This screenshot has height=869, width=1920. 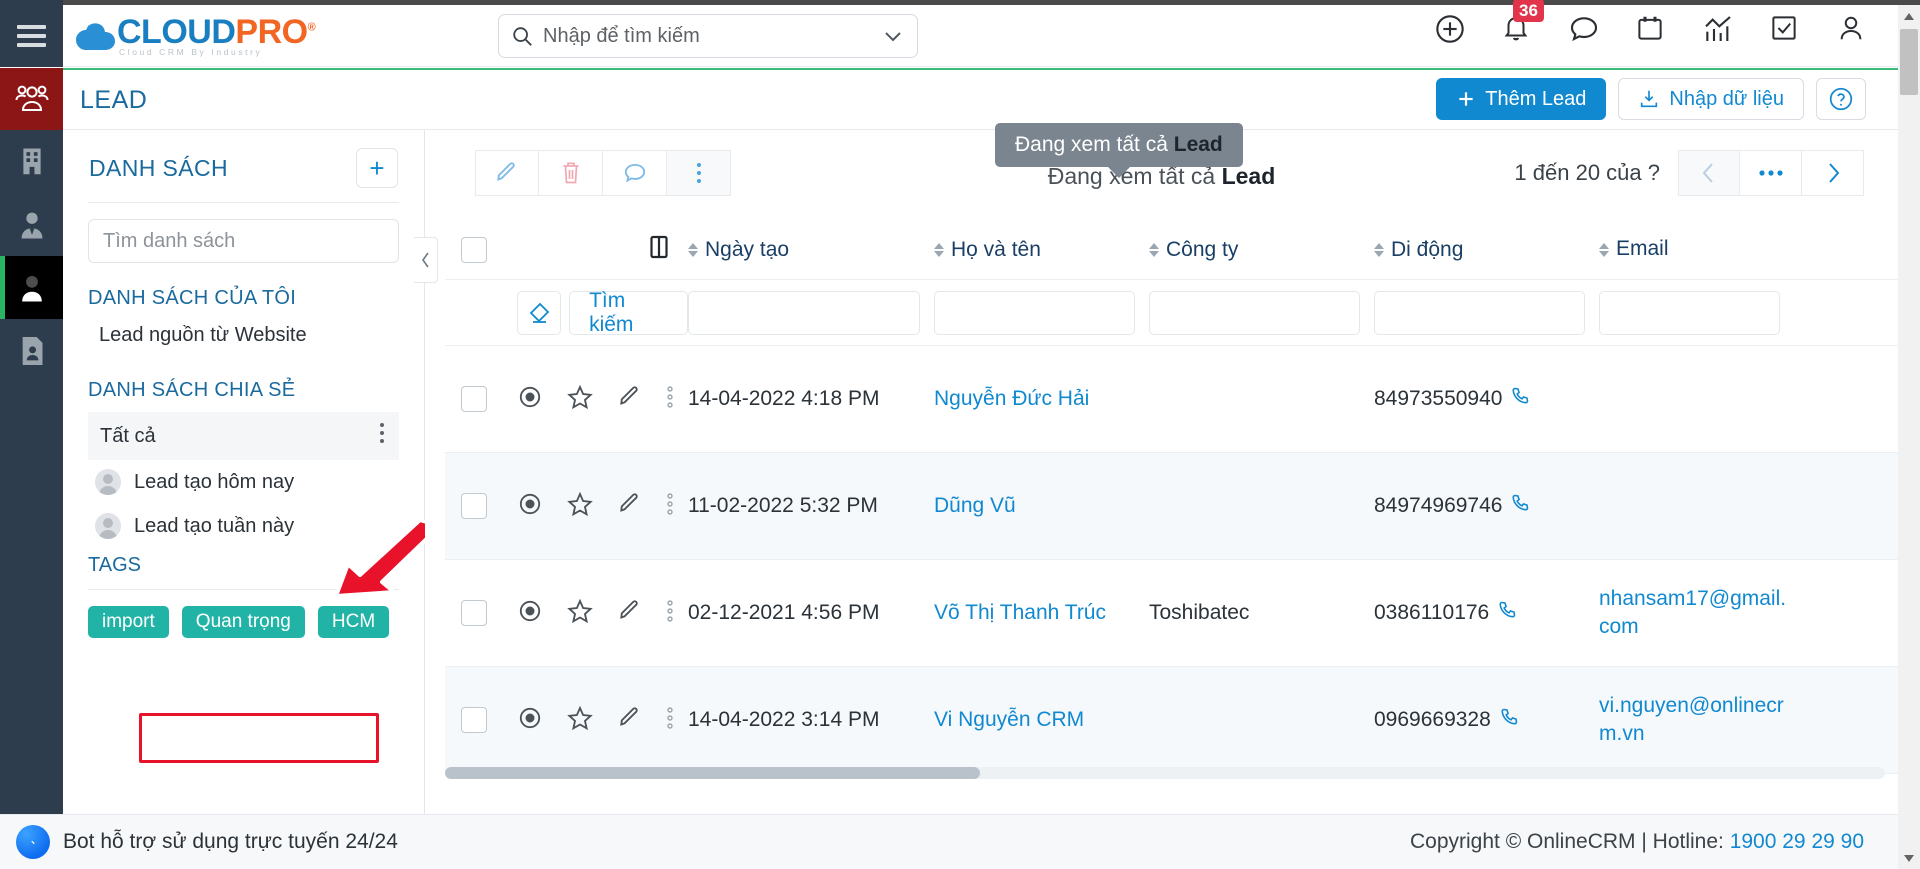 I want to click on row-name: Võ Thị Thanh Trúc, so click(x=1041, y=613).